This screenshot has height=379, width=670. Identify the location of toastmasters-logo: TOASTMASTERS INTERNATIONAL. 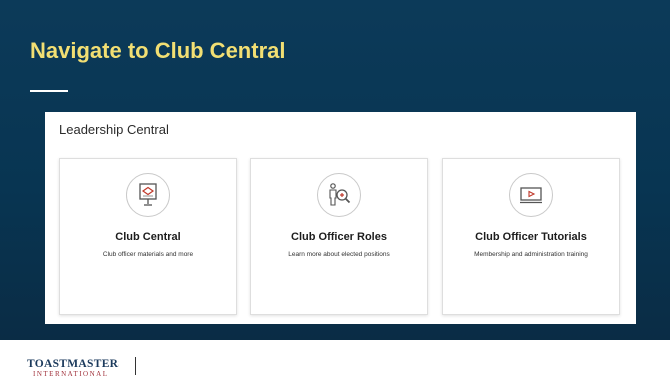
(73, 368).